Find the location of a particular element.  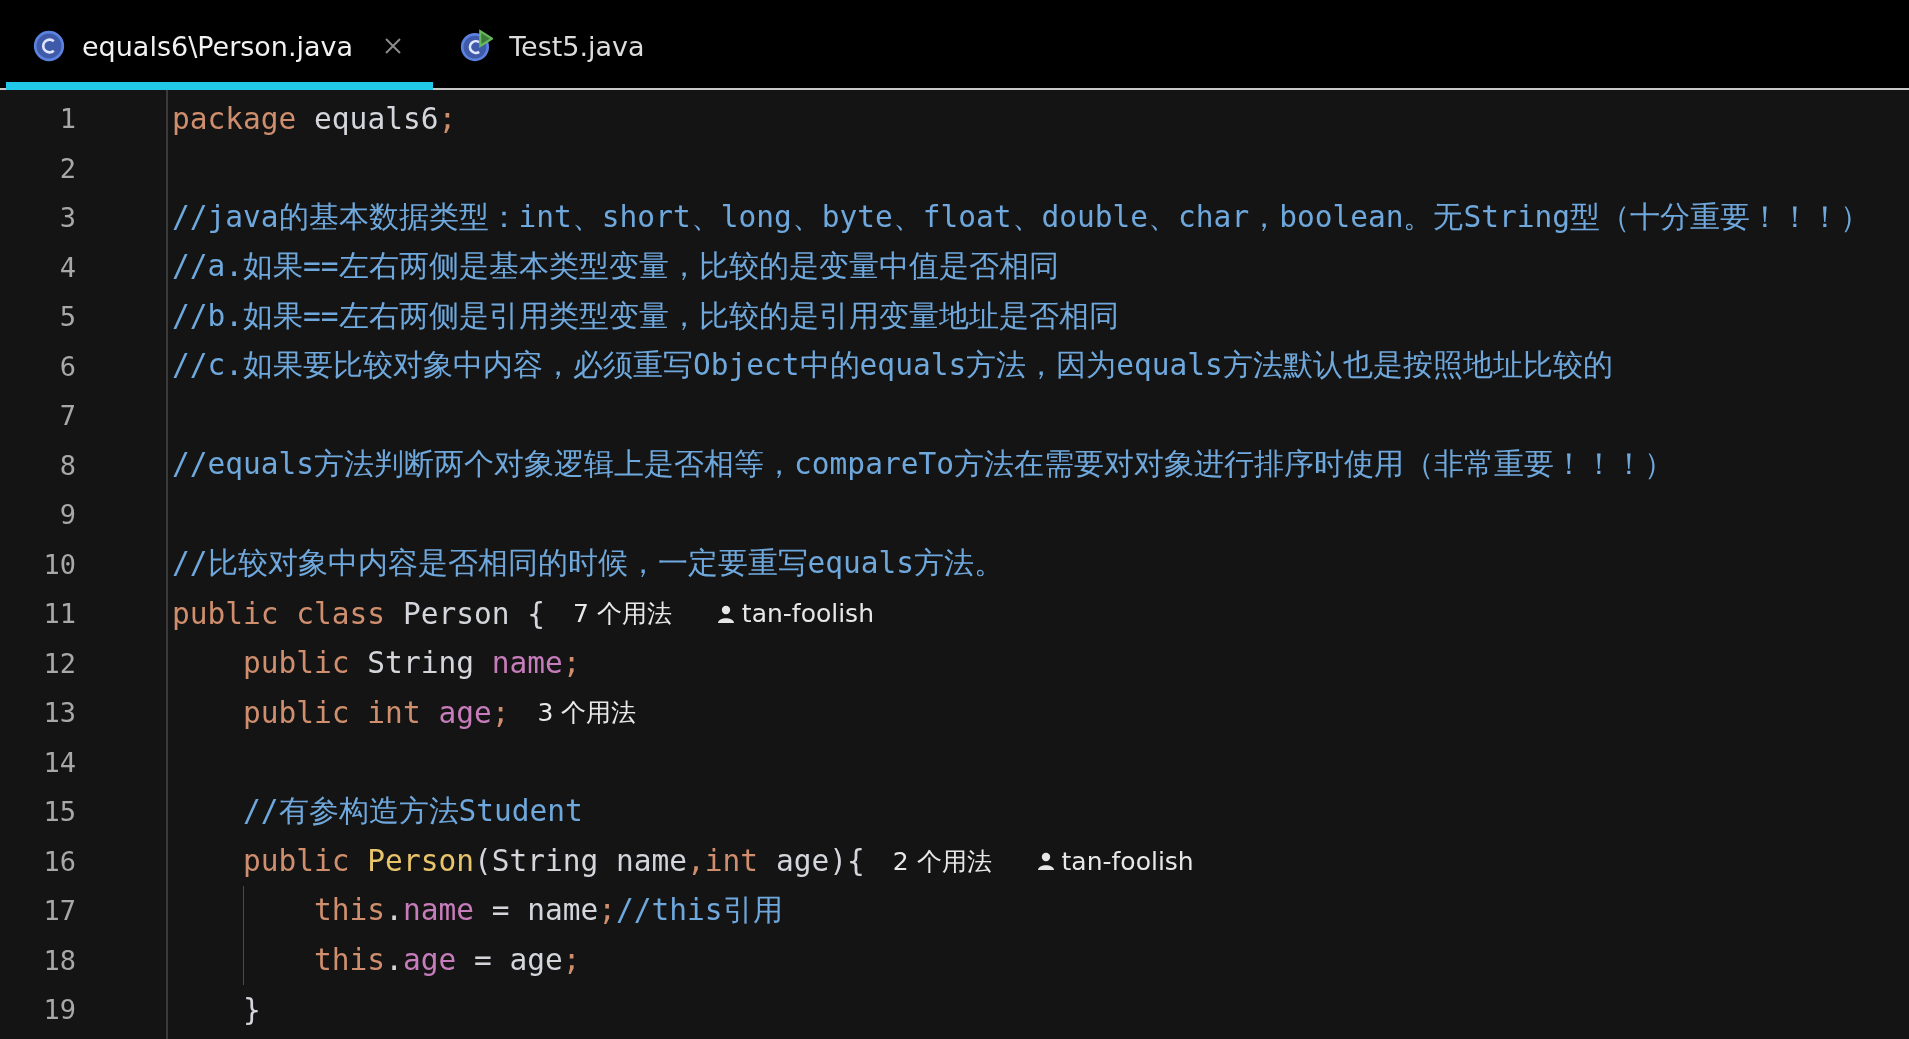

editor-tab: Test5.java is located at coordinates (554, 45).